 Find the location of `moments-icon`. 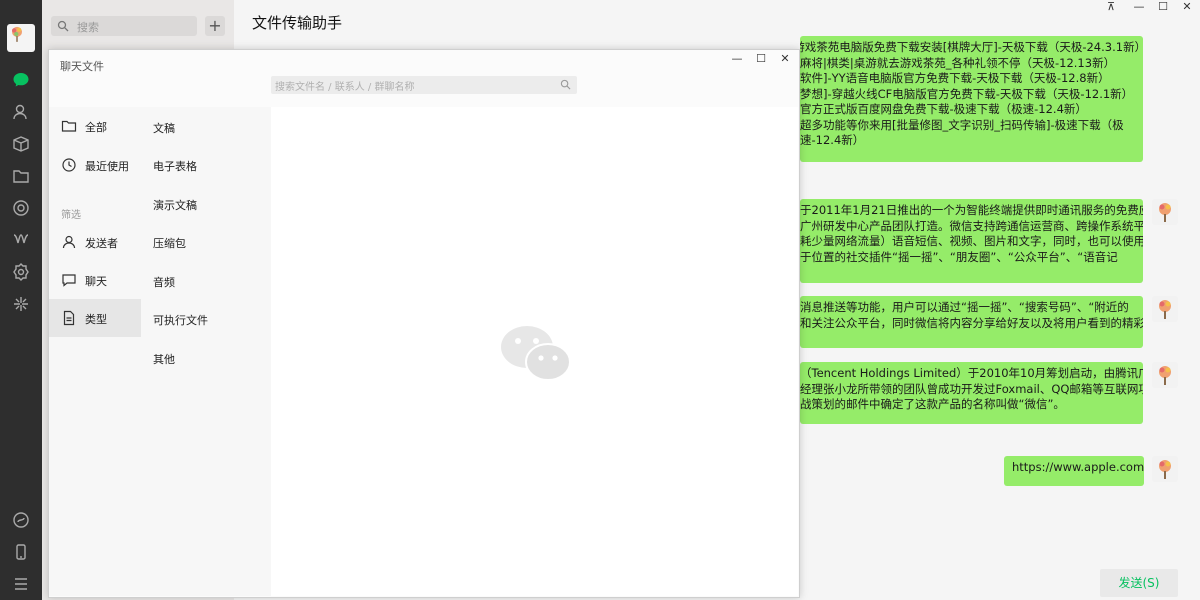

moments-icon is located at coordinates (21, 208).